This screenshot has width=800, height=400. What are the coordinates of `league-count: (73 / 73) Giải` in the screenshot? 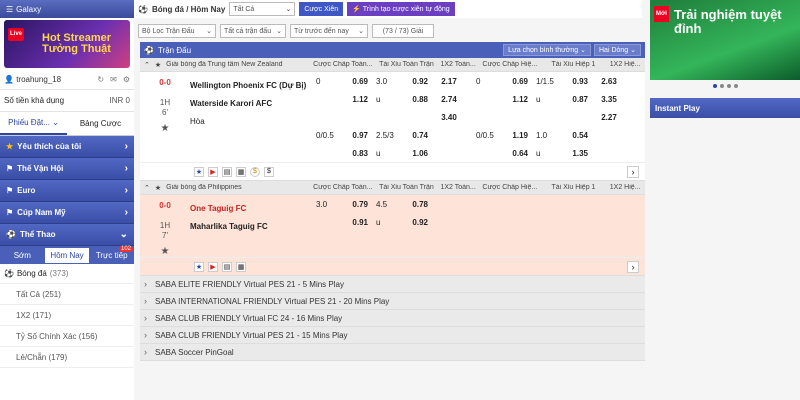 It's located at (403, 31).